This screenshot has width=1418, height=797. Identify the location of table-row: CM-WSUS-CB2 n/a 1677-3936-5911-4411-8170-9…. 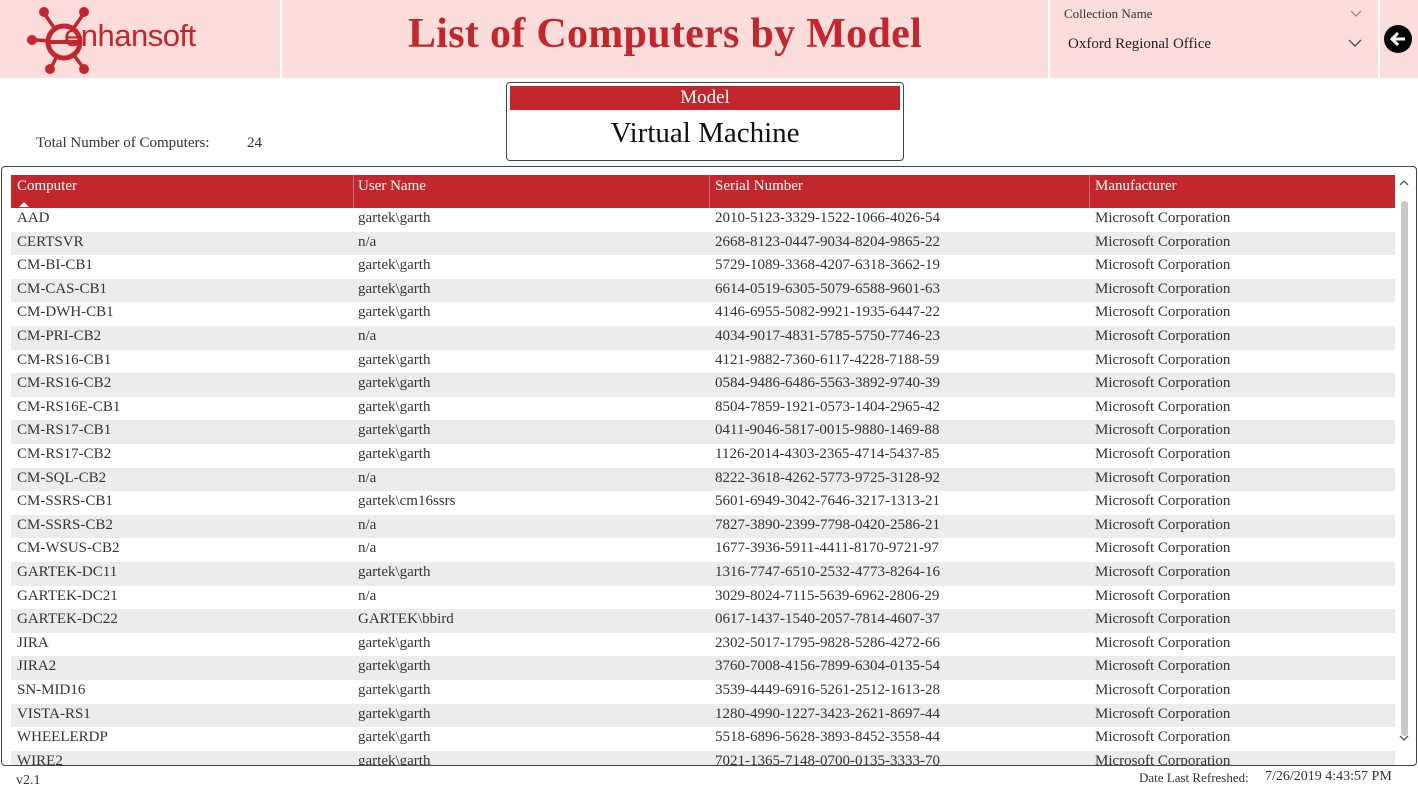
(703, 550).